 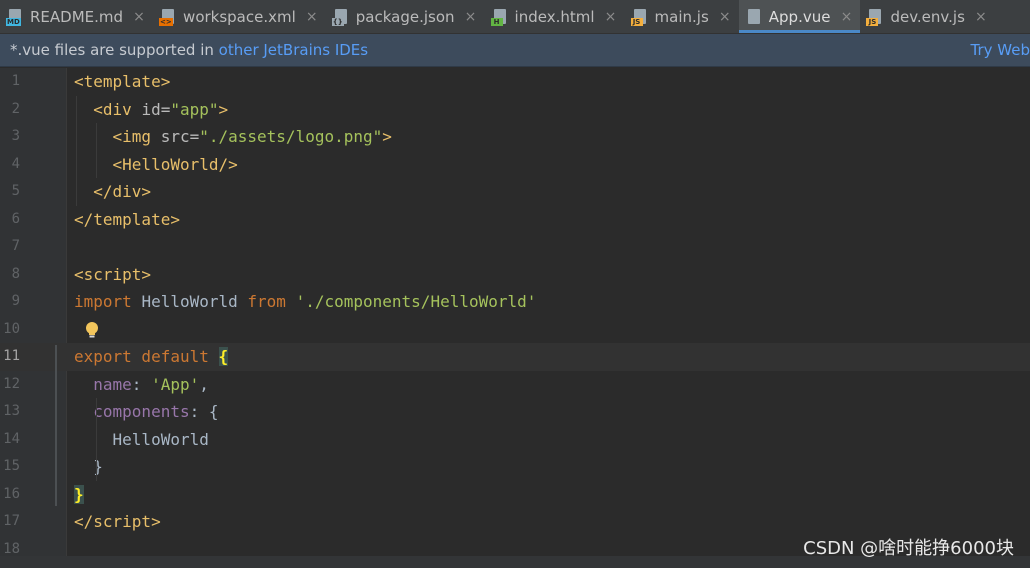 What do you see at coordinates (161, 109) in the screenshot?
I see `code-text: <div id="app">` at bounding box center [161, 109].